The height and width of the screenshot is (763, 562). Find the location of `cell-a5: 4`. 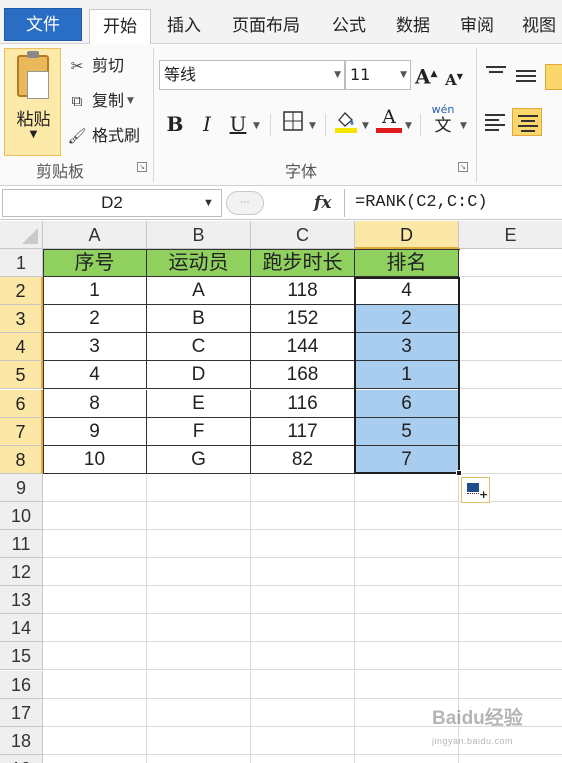

cell-a5: 4 is located at coordinates (95, 375).